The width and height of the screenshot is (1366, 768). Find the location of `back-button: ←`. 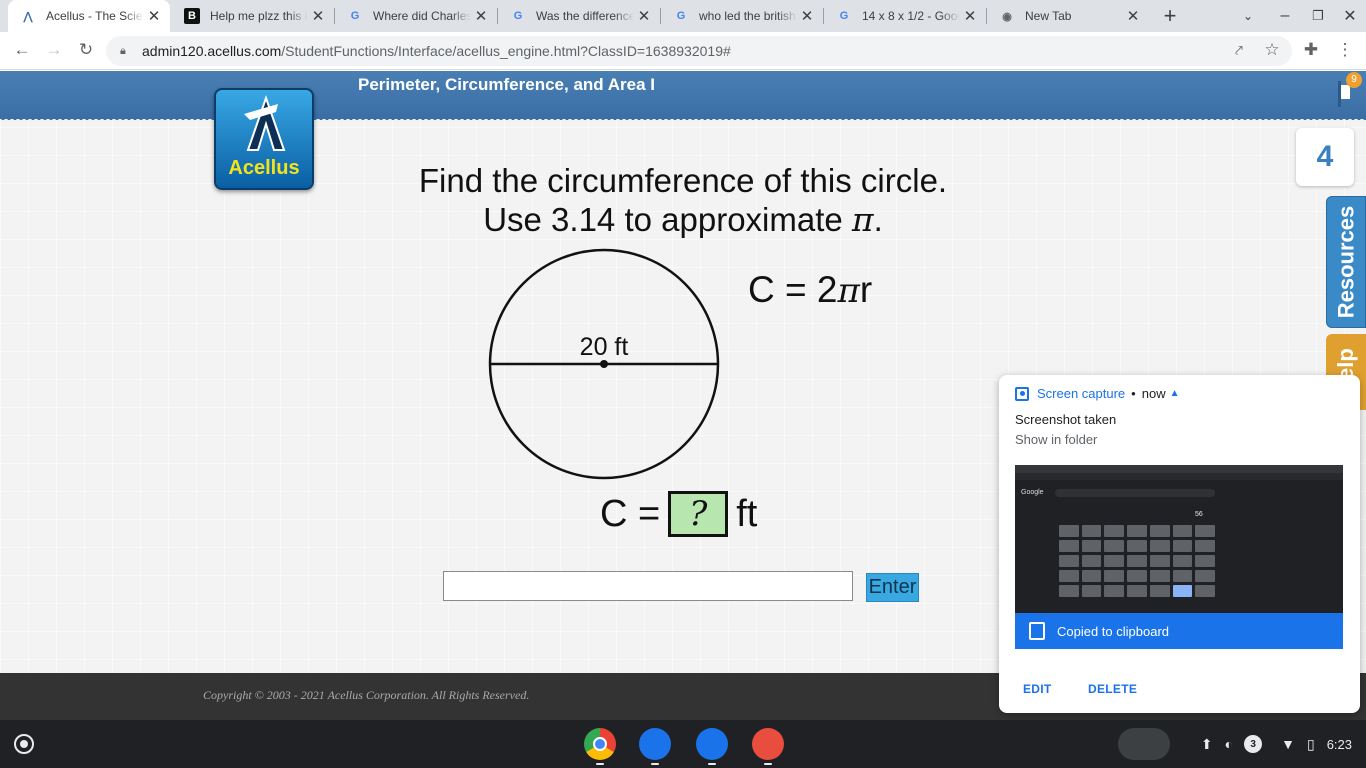

back-button: ← is located at coordinates (22, 50).